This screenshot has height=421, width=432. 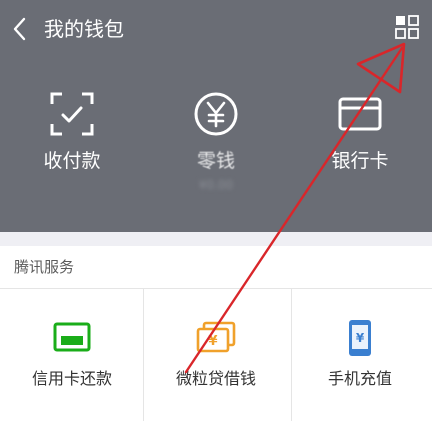 What do you see at coordinates (360, 358) in the screenshot?
I see `service-phone-recharge: ¥ 手机充值` at bounding box center [360, 358].